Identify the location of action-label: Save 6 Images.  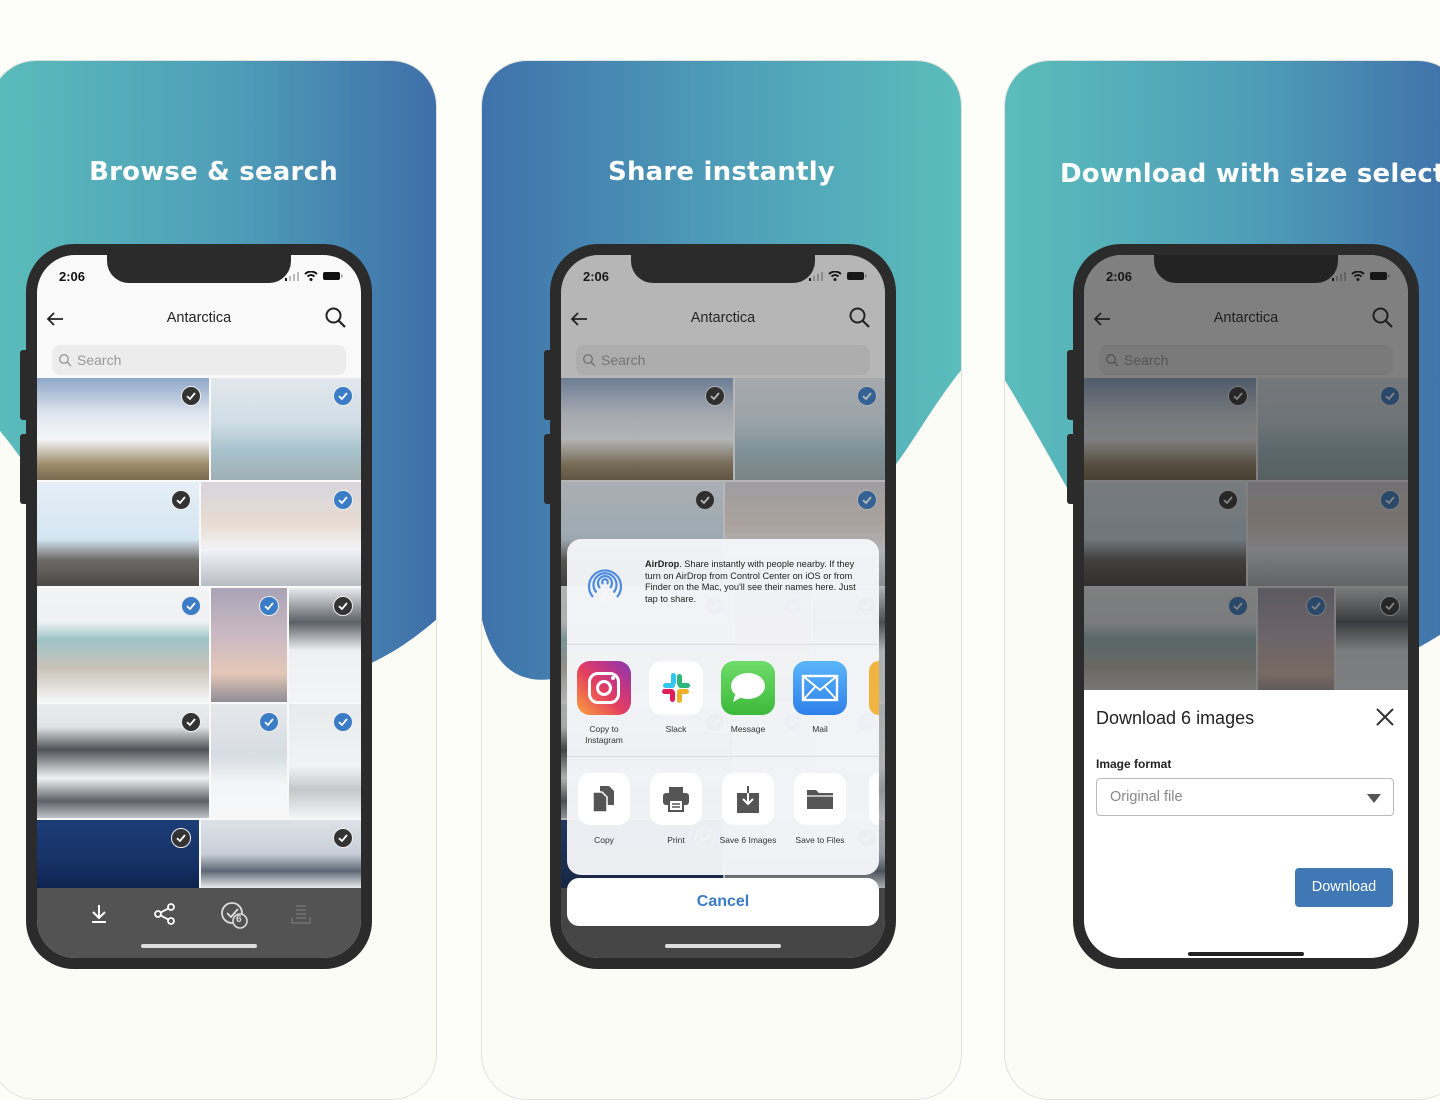
(748, 840).